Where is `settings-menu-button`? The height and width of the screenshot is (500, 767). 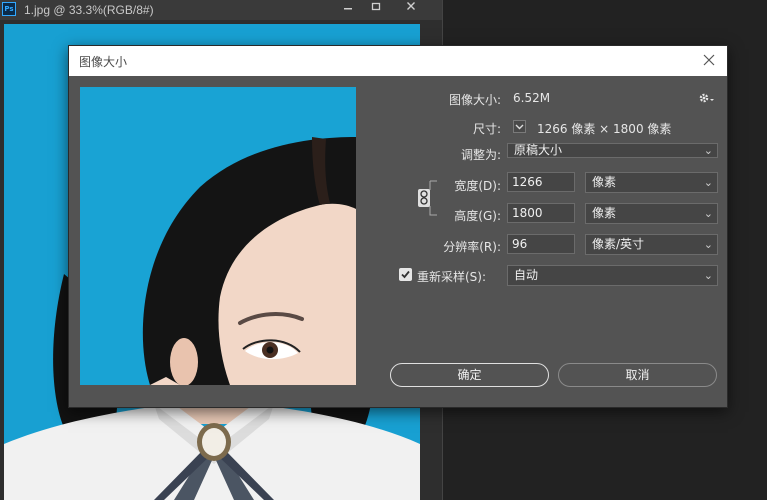 settings-menu-button is located at coordinates (707, 98).